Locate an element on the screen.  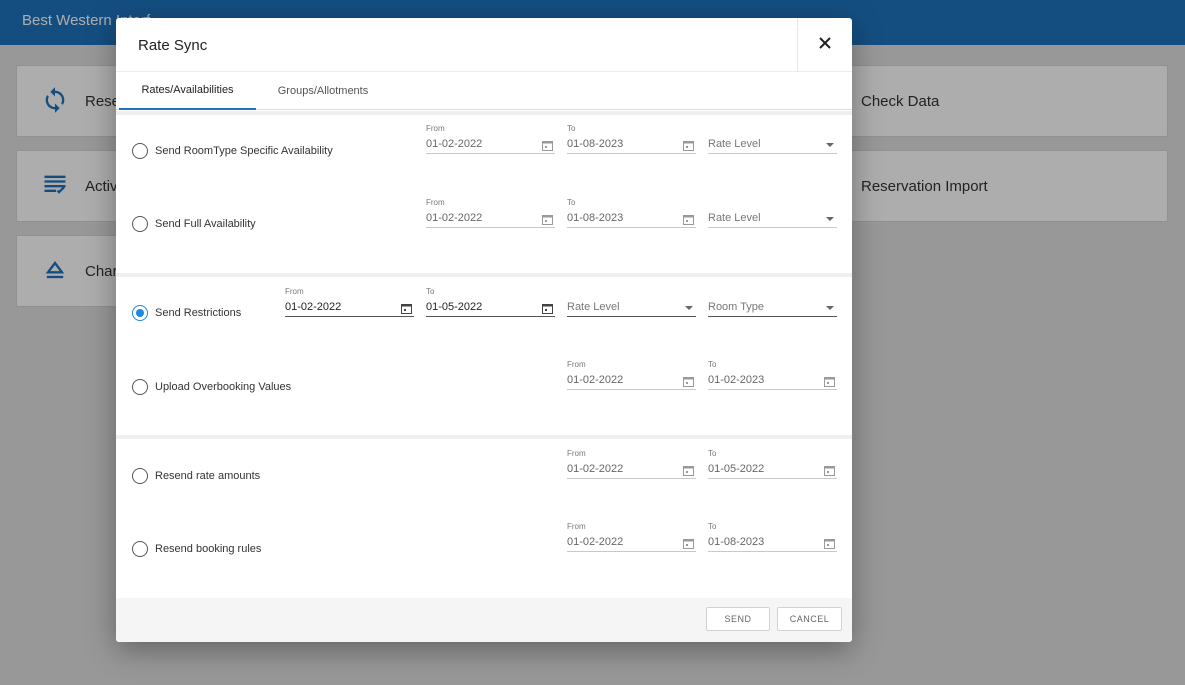
dialog-footer: SEND CANCEL is located at coordinates (484, 620).